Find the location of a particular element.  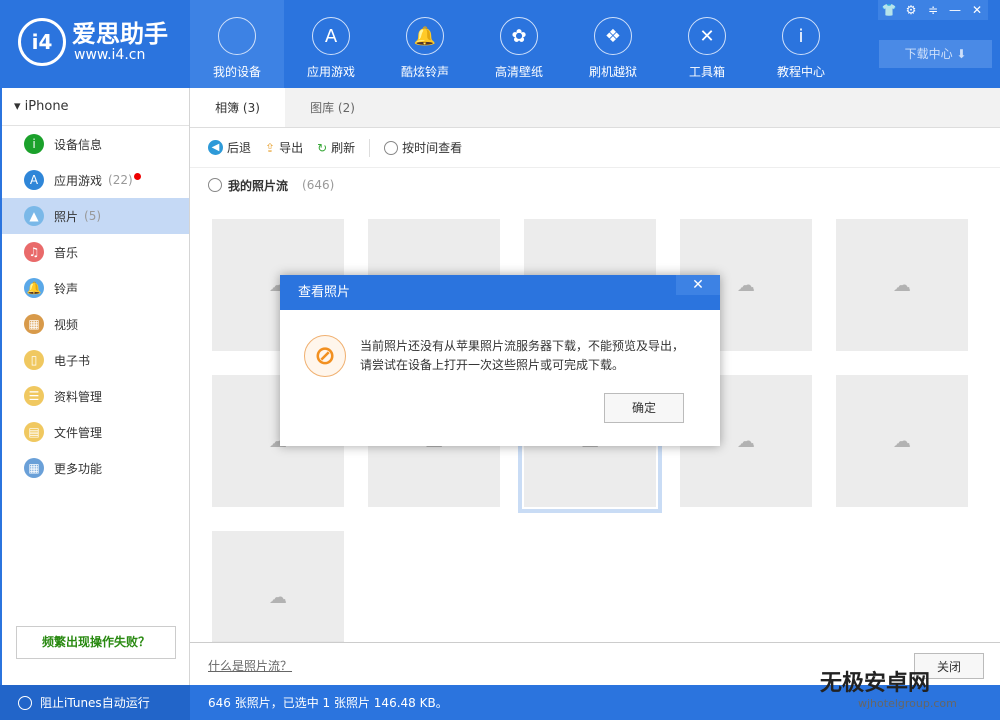

divider is located at coordinates (370, 147).